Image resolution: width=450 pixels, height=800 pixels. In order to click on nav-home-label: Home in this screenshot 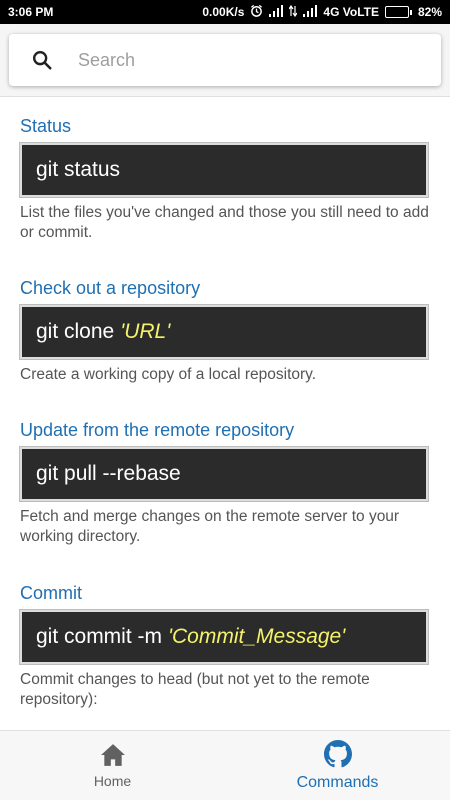, I will do `click(112, 780)`.